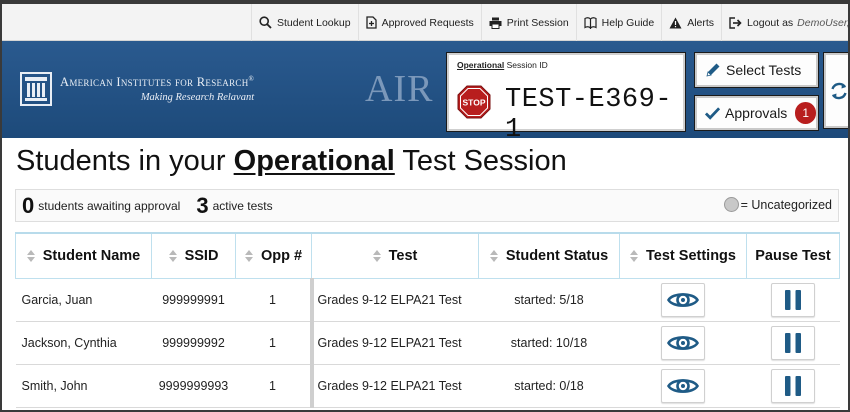 The image size is (850, 412). What do you see at coordinates (683, 255) in the screenshot?
I see `column-header-test-settings: Test Settings` at bounding box center [683, 255].